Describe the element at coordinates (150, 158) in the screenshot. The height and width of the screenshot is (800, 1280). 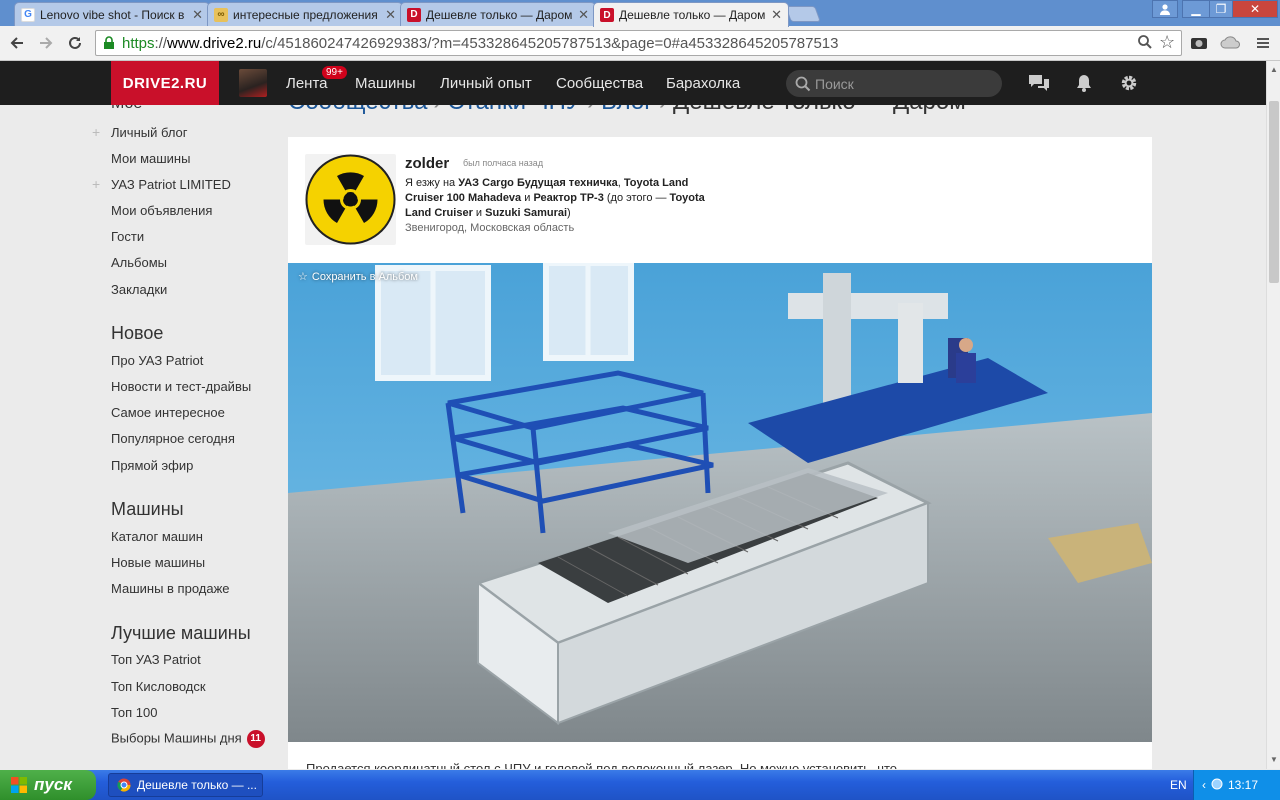
I see `sidebar-item-my-cars: Мои машины` at that location.